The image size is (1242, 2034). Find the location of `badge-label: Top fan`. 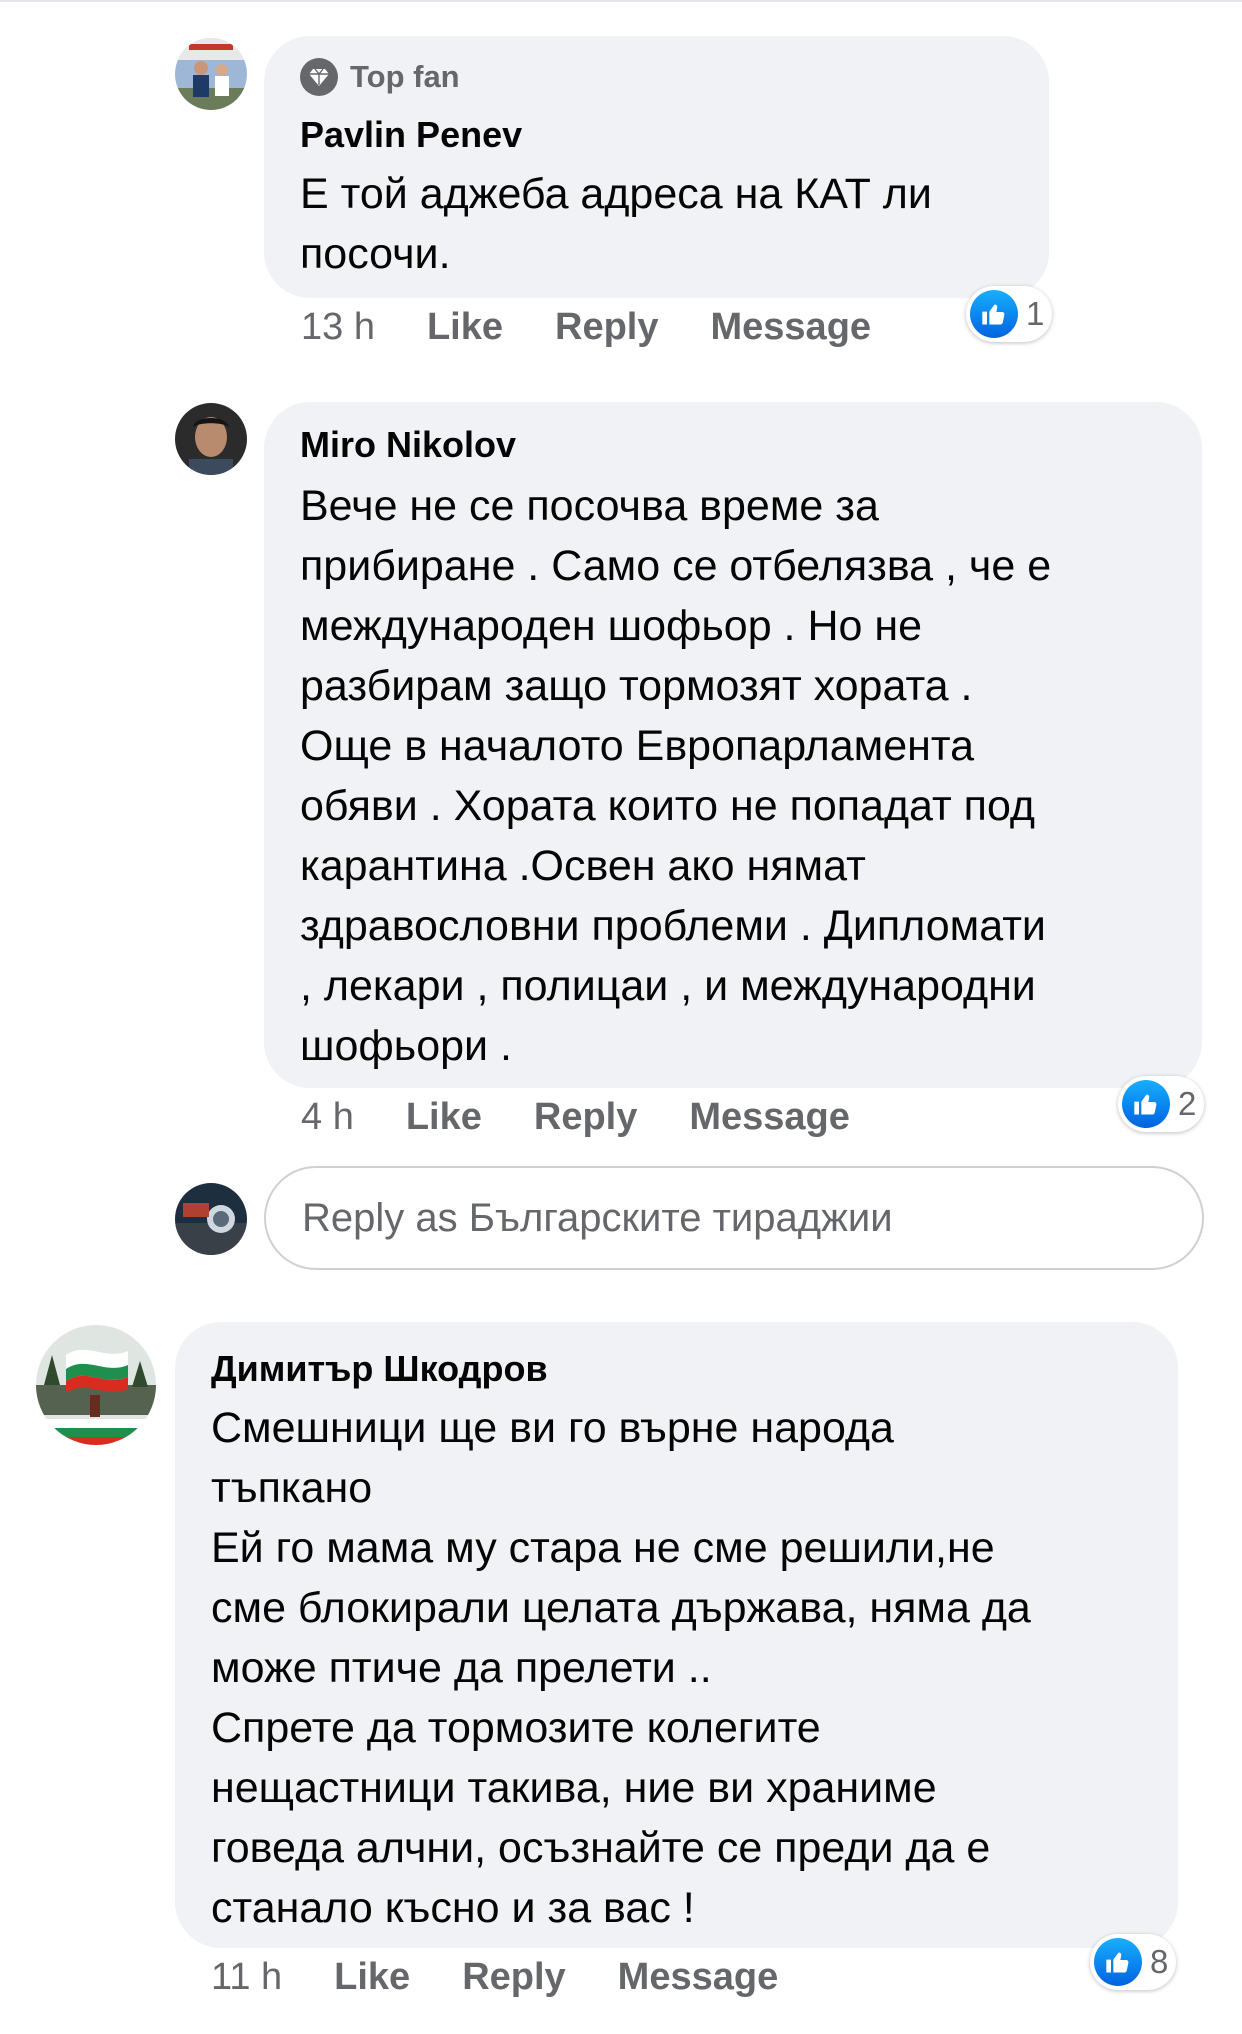

badge-label: Top fan is located at coordinates (405, 76).